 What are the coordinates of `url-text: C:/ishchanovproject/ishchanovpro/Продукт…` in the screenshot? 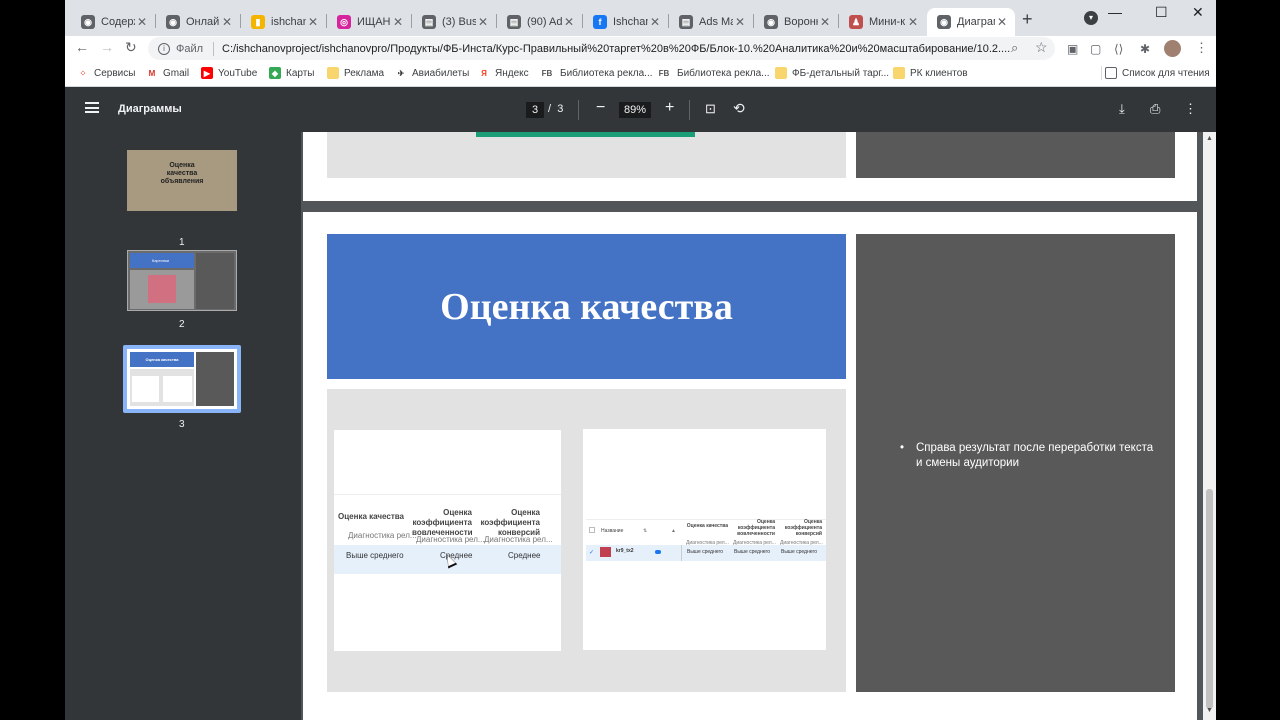 It's located at (616, 49).